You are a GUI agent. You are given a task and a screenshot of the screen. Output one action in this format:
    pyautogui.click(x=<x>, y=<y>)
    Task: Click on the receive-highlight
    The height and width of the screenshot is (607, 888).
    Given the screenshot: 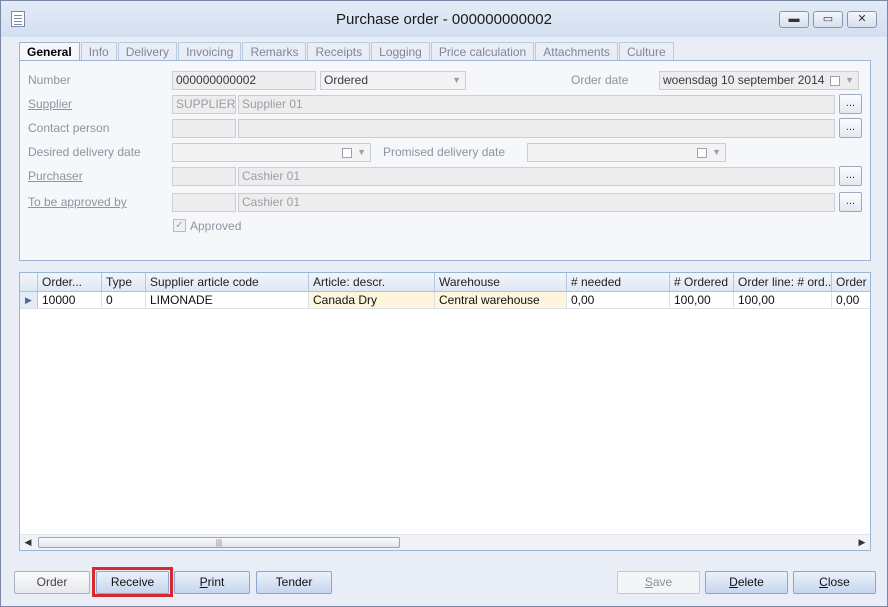 What is the action you would take?
    pyautogui.click(x=132, y=582)
    